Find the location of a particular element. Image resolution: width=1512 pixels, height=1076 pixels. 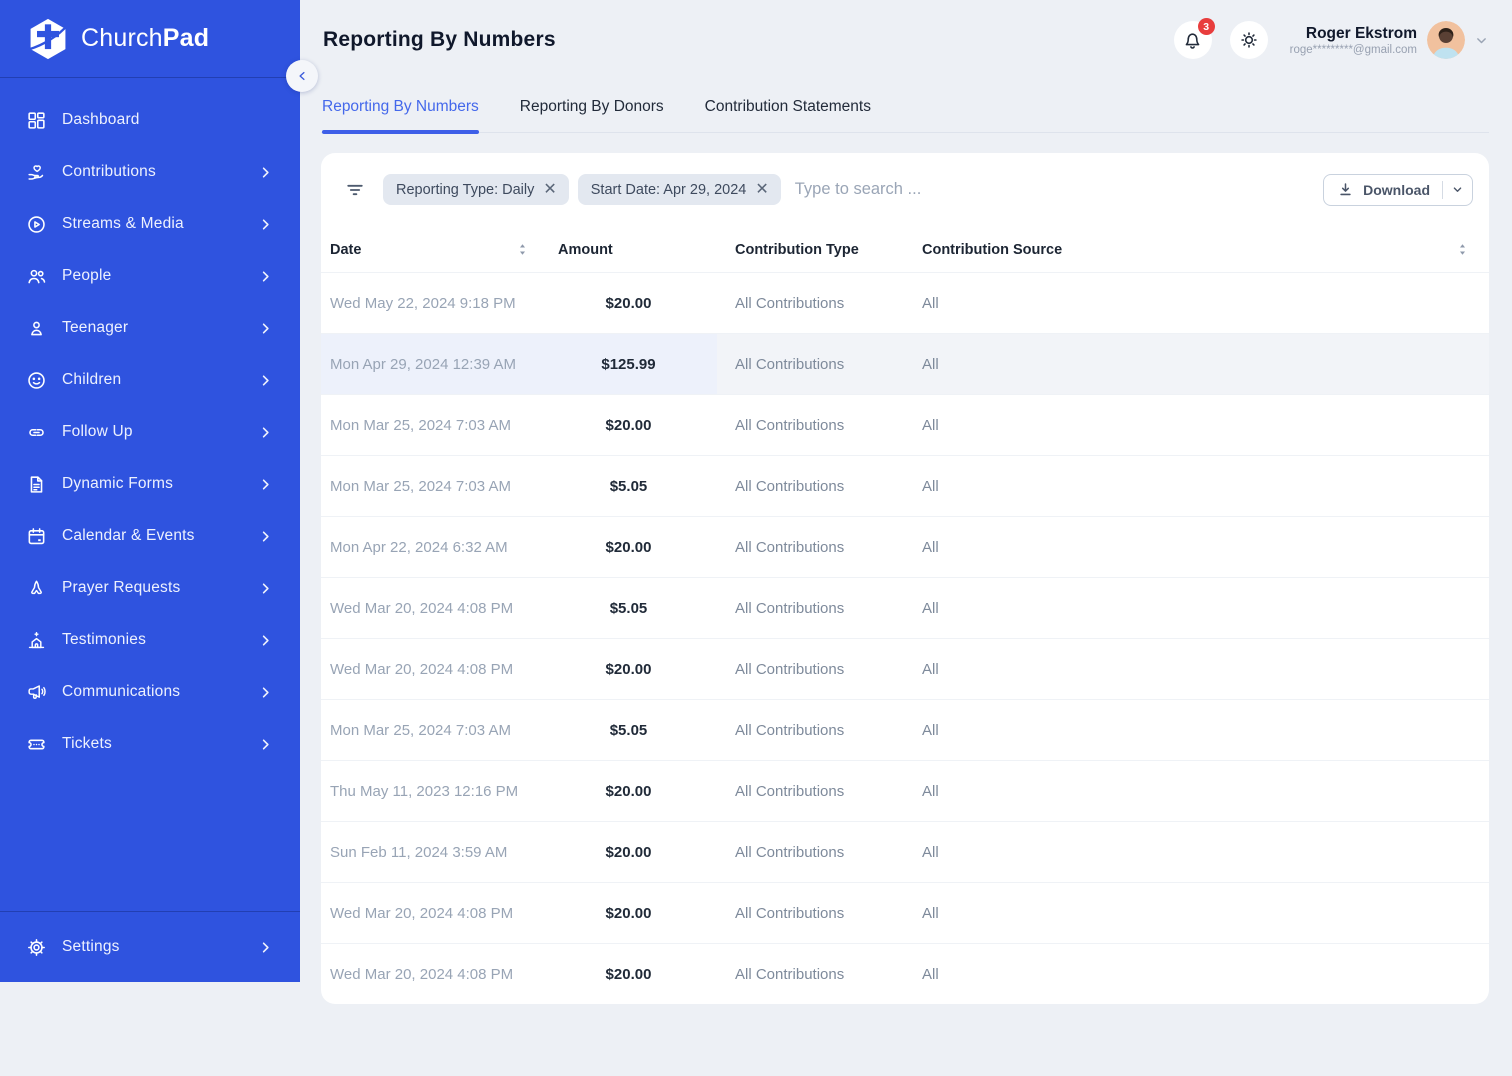

download-button: Download is located at coordinates (1383, 190).